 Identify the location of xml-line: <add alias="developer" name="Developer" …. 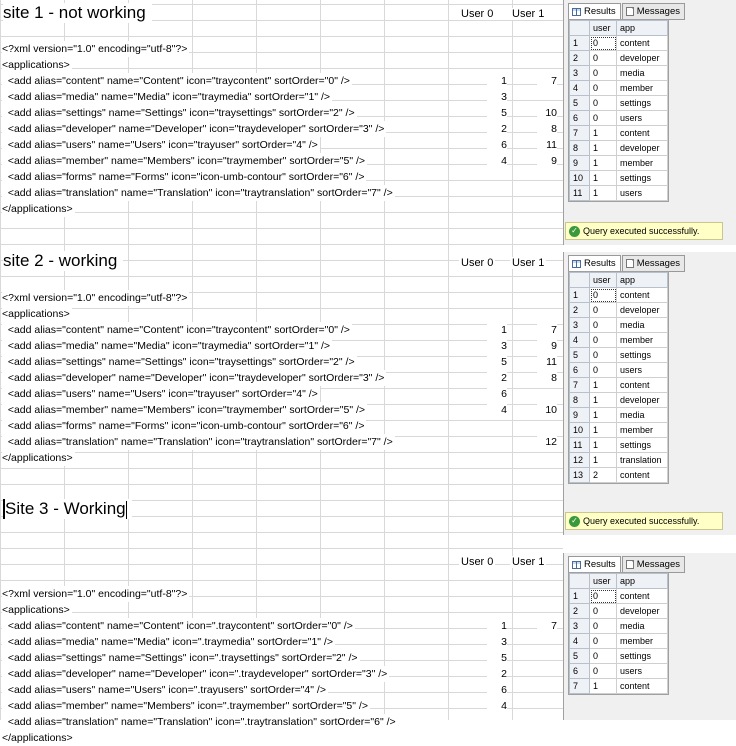
(196, 674).